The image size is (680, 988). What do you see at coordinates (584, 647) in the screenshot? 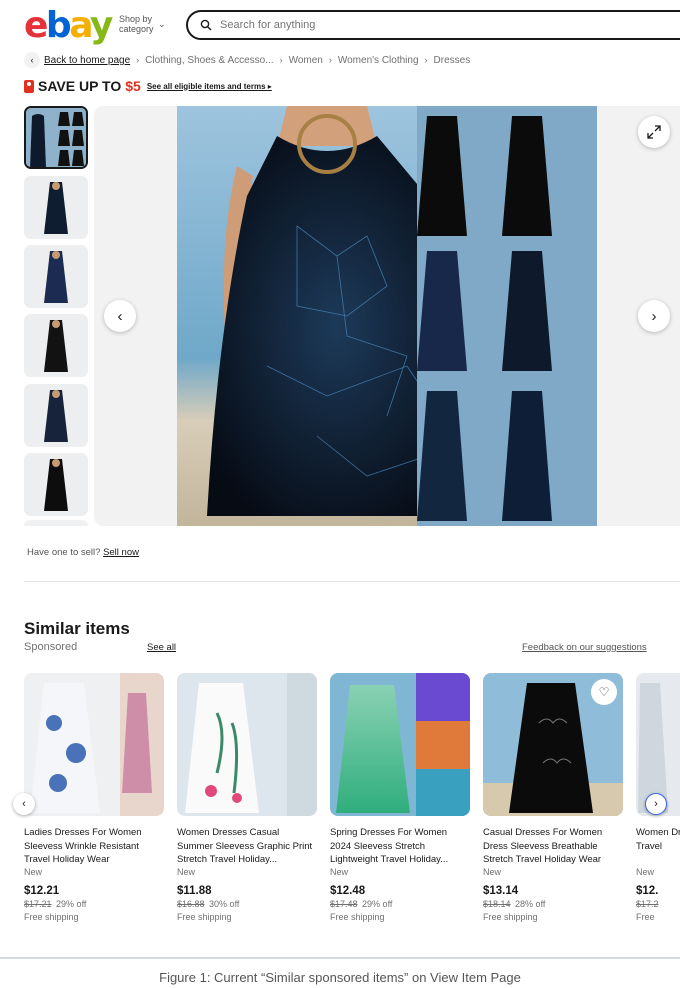
I see `feedback-link: Feedback on our suggestions` at bounding box center [584, 647].